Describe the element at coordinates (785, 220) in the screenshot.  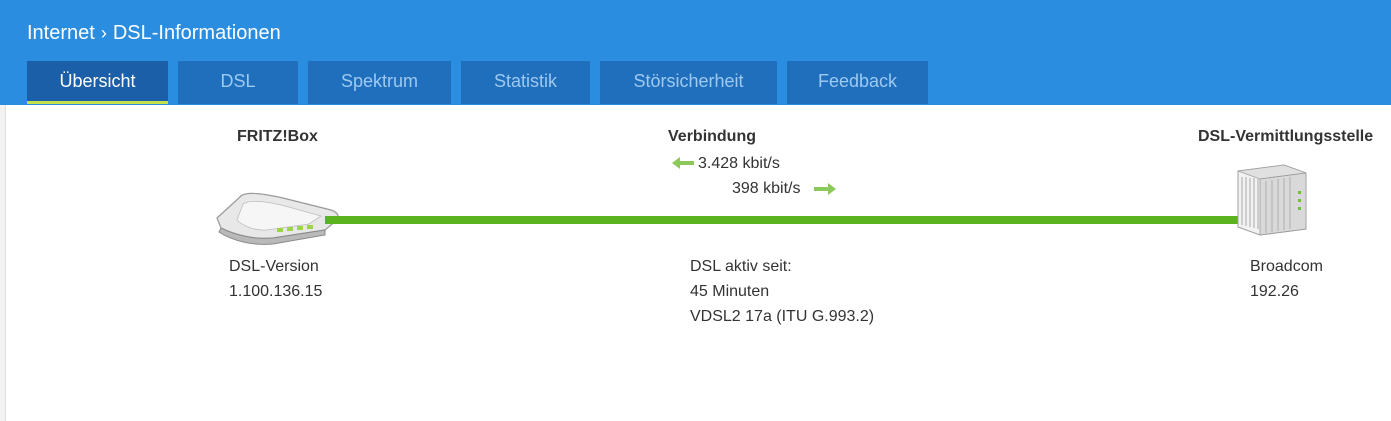
I see `connection-line` at that location.